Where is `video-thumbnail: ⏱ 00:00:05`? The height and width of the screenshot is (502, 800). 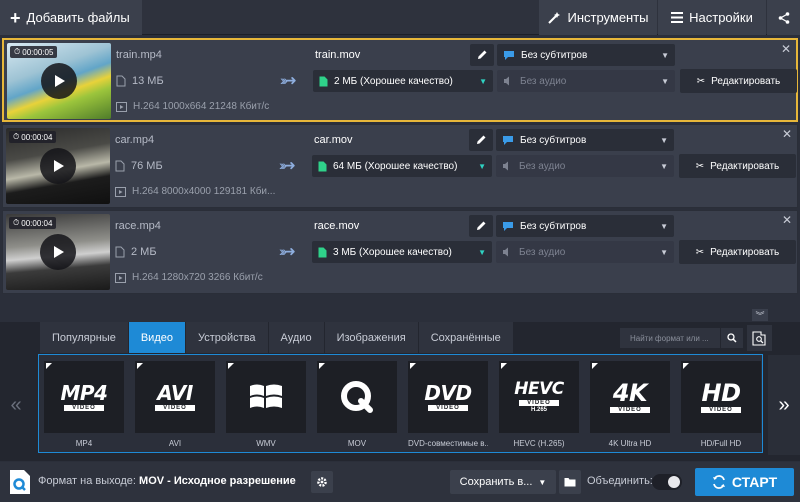
video-thumbnail: ⏱ 00:00:05 is located at coordinates (59, 81).